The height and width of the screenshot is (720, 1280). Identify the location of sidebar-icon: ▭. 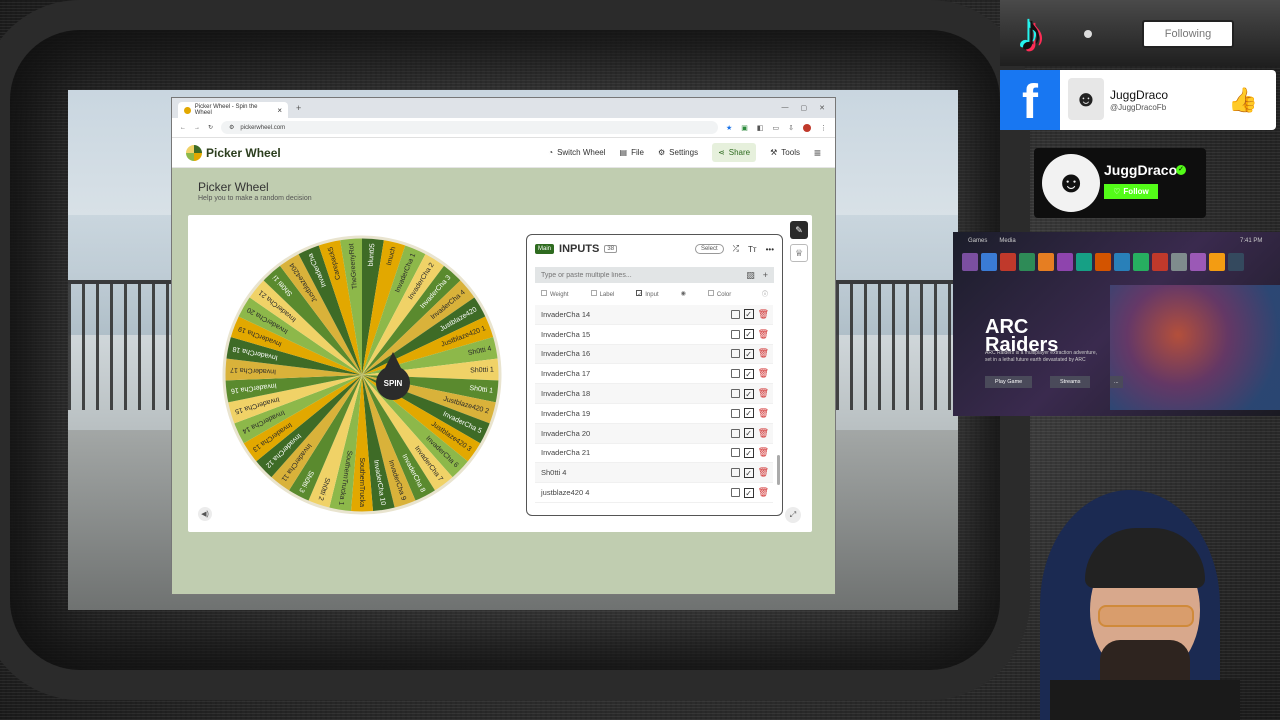
(776, 128).